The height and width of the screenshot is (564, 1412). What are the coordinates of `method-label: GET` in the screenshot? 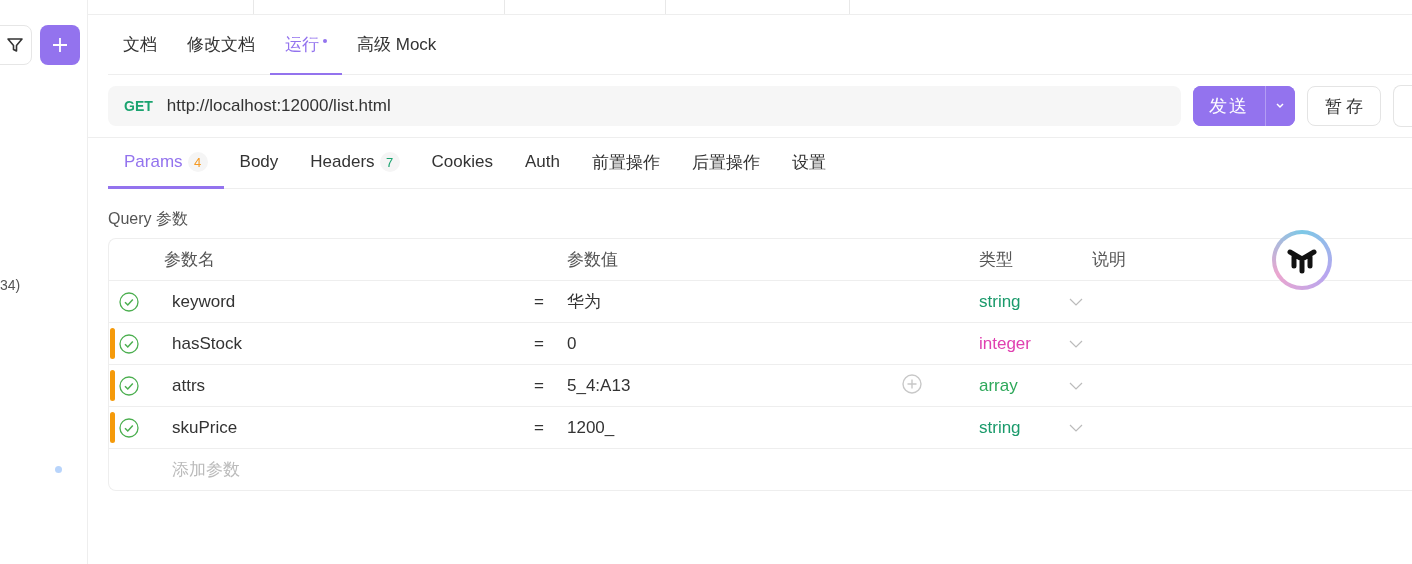 It's located at (138, 106).